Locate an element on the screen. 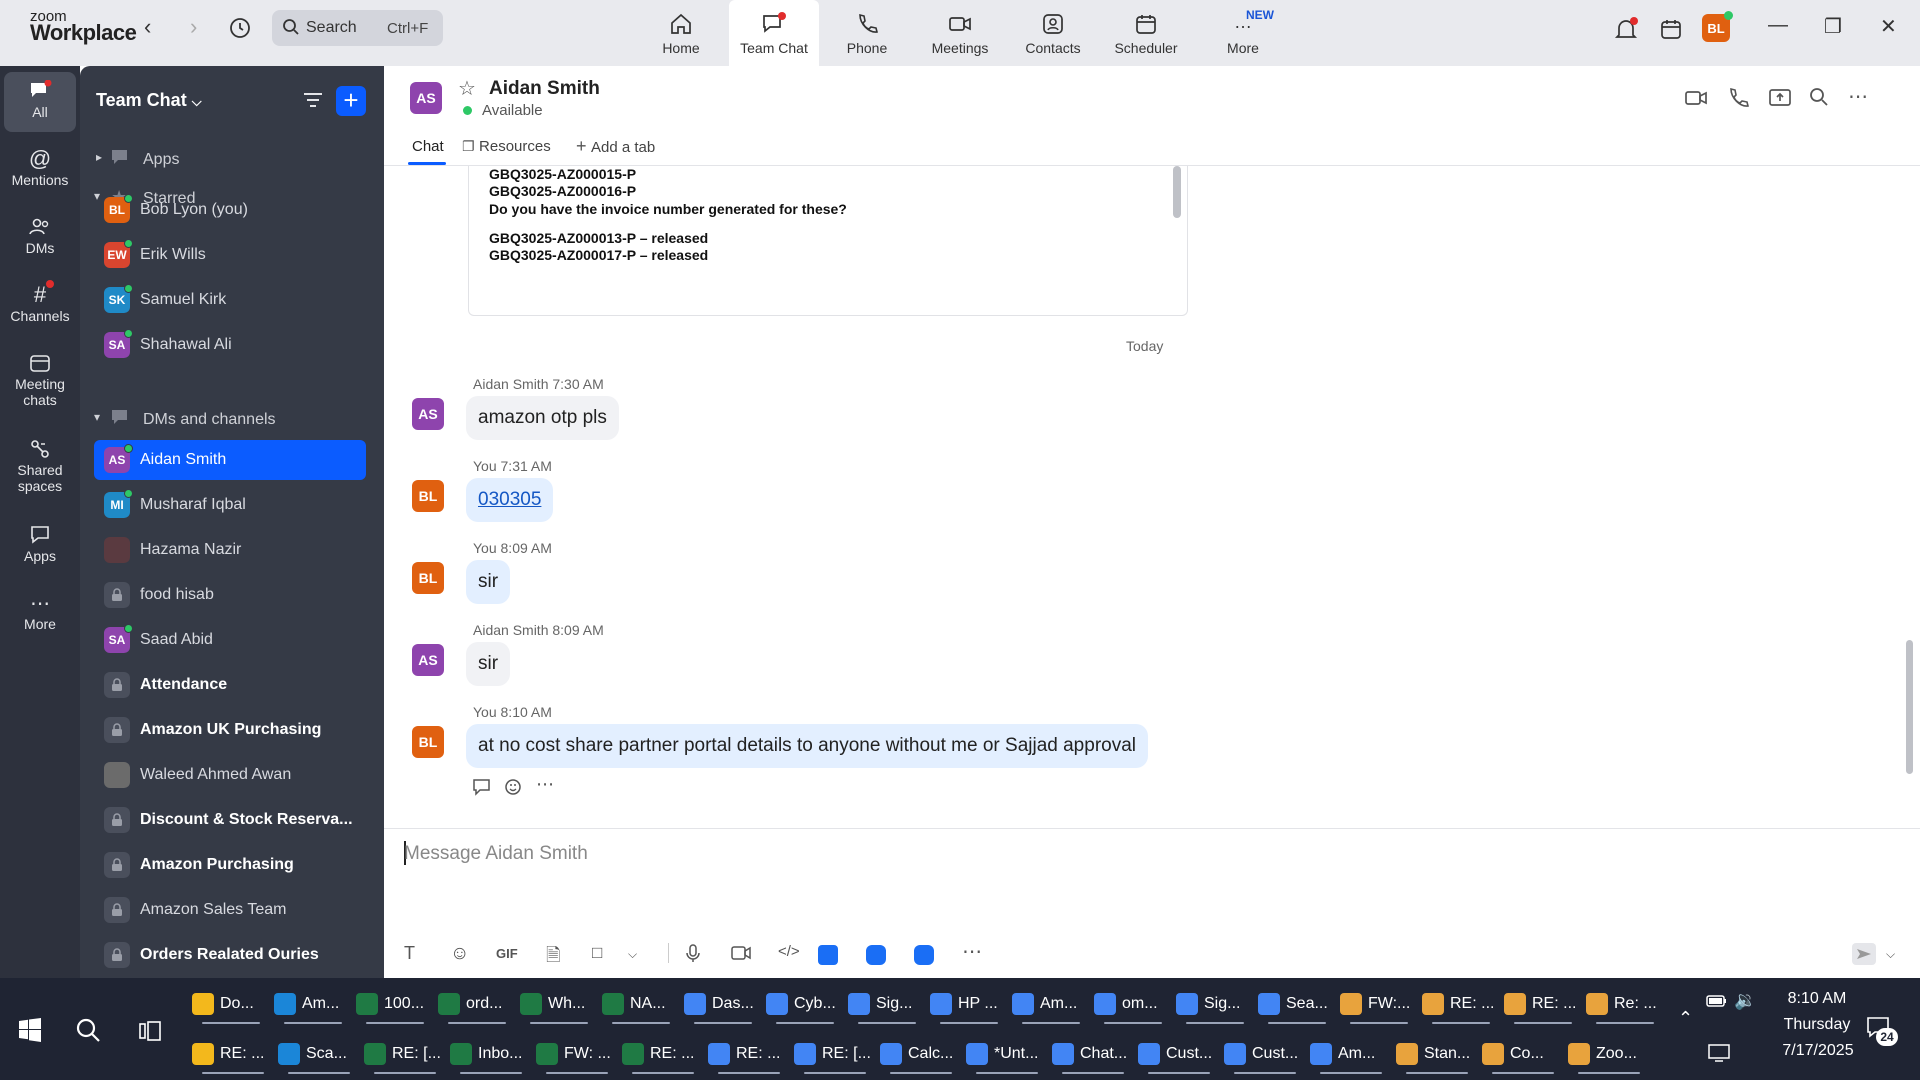 The height and width of the screenshot is (1080, 1920). video-call-icon is located at coordinates (1696, 98).